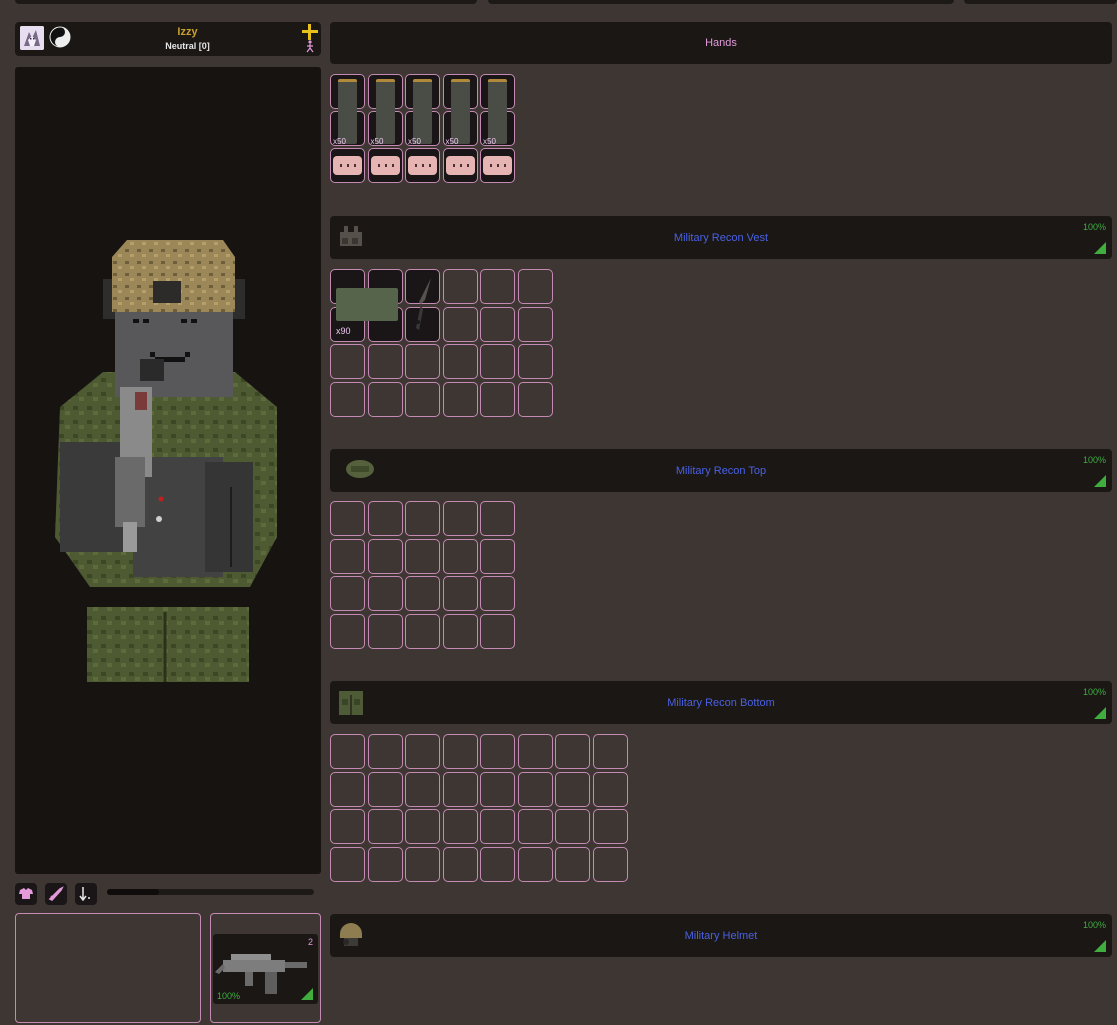 The width and height of the screenshot is (1117, 1025). What do you see at coordinates (721, 702) in the screenshot?
I see `bottom-header: Military Recon Bottom 100%` at bounding box center [721, 702].